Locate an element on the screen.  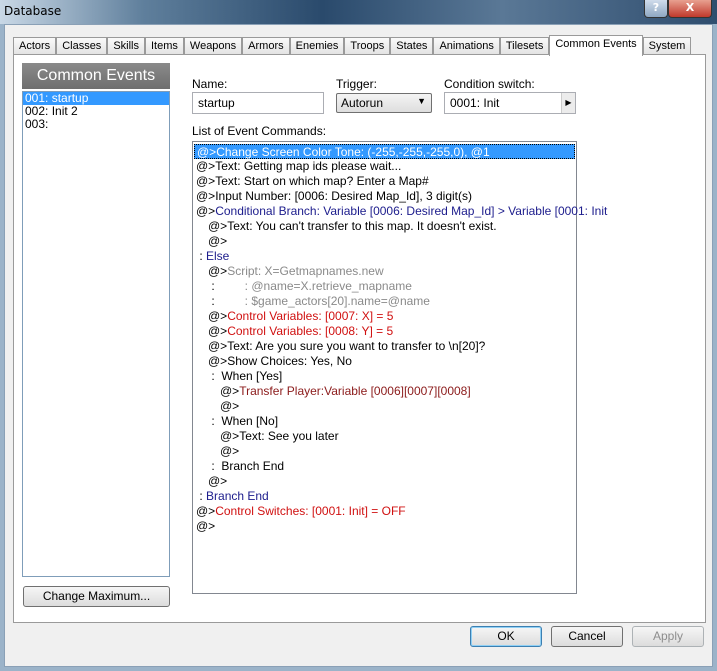
event-command-row: @>Control Variables: [0007: X] = 5 is located at coordinates (384, 316).